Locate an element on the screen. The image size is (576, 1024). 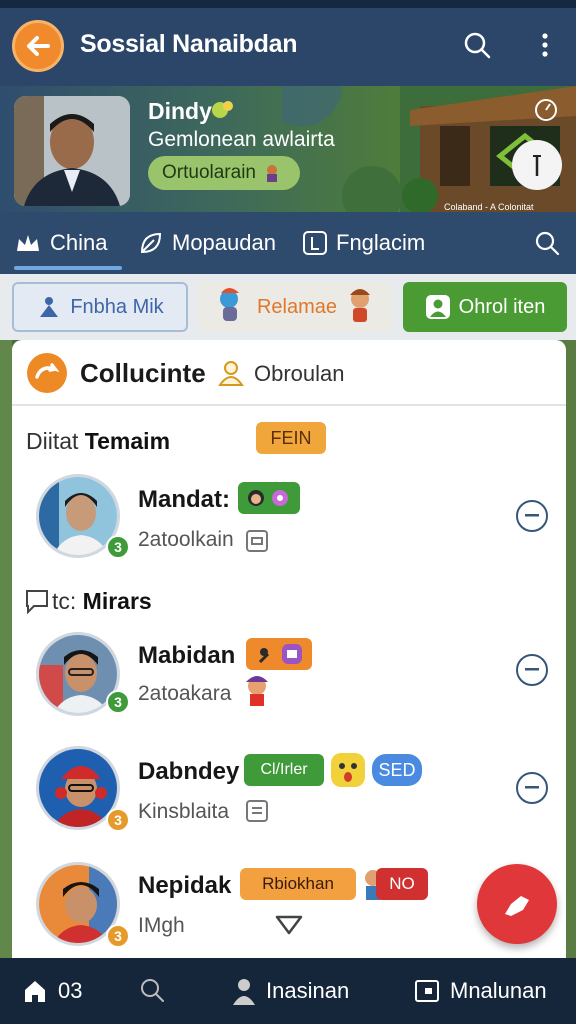
status-tag: Cl/Irler is located at coordinates (284, 770).